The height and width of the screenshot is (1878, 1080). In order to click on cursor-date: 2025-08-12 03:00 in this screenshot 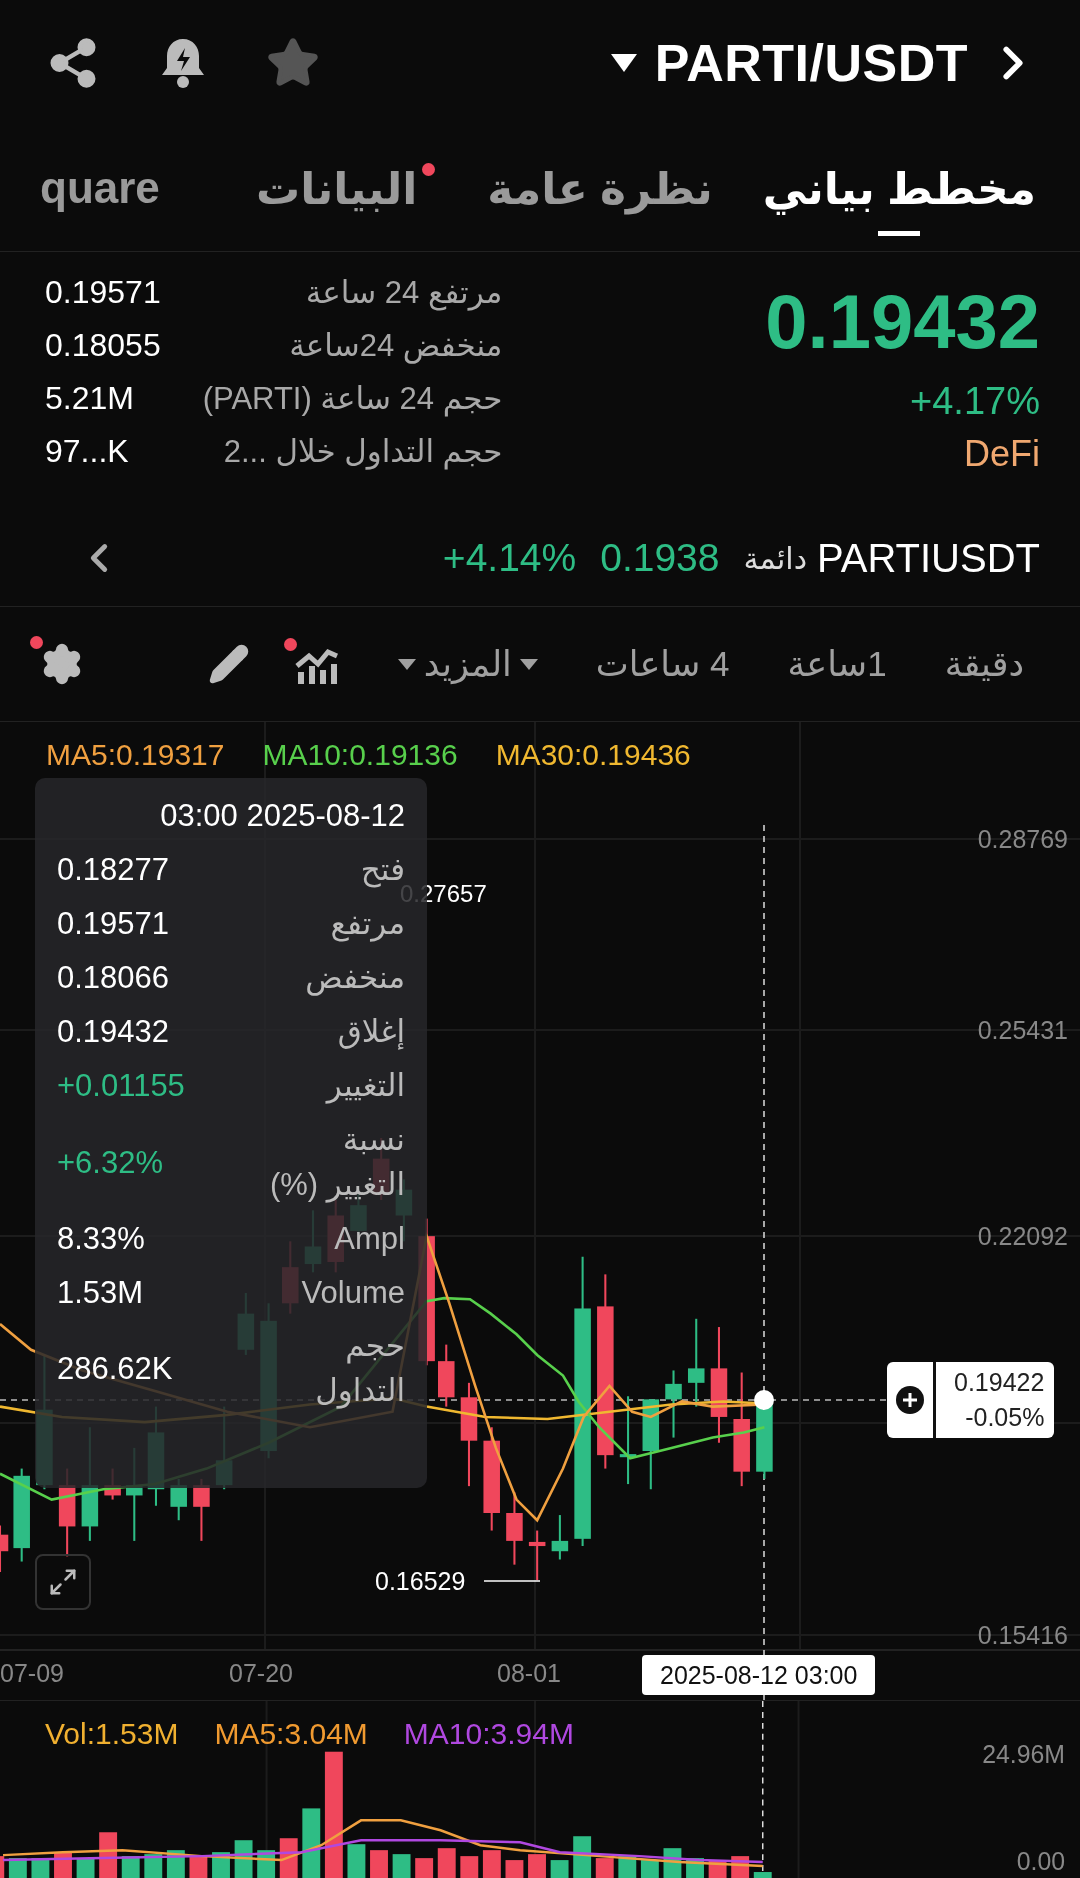, I will do `click(759, 1675)`.